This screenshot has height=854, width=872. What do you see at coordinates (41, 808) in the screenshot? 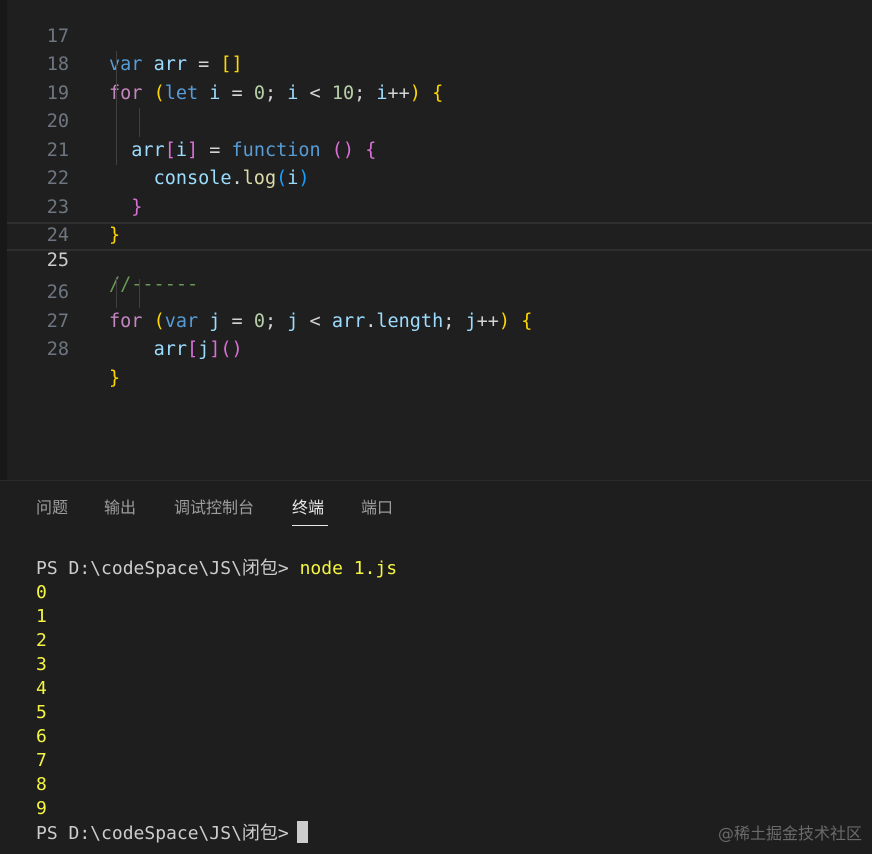
I see `terminal-output-line: 9` at bounding box center [41, 808].